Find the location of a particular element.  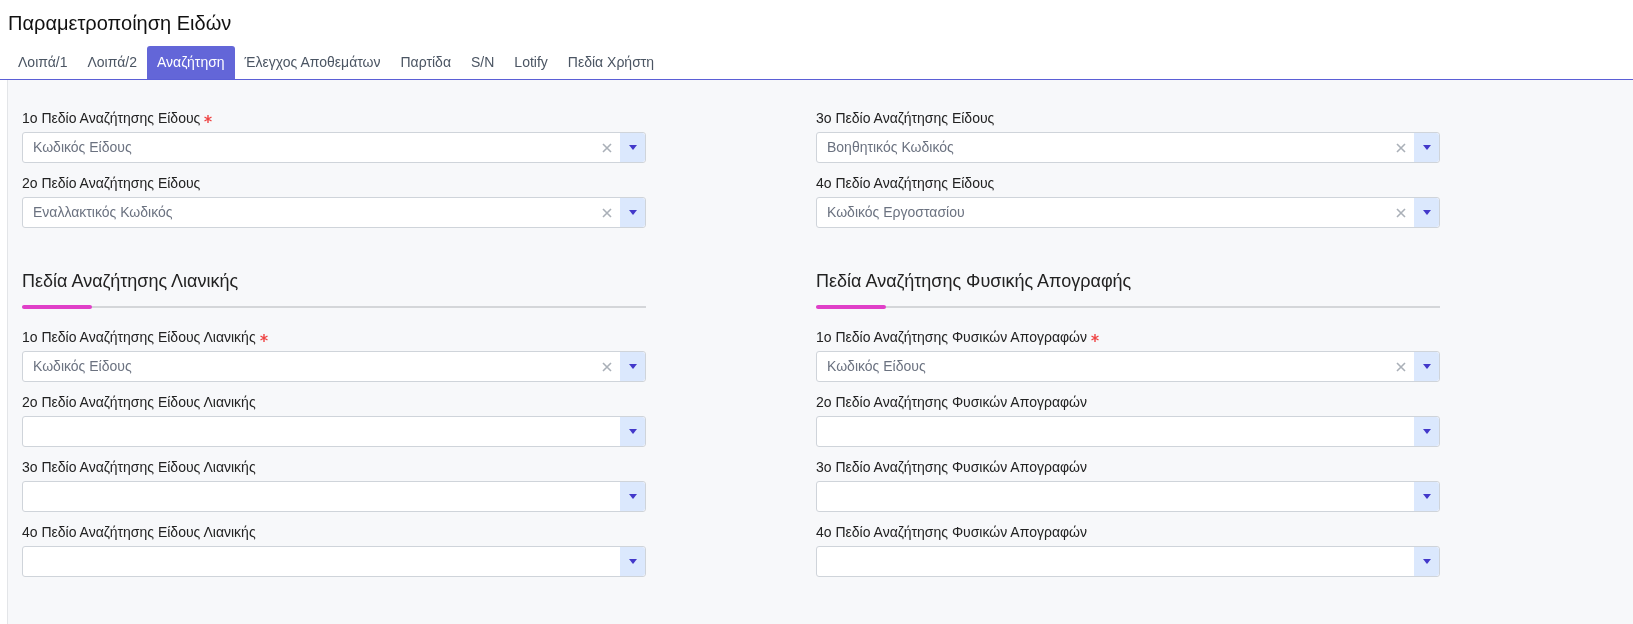

field-label: 1ο Πεδίο Αναζήτησης Φυσικών Απογραφών is located at coordinates (951, 337).